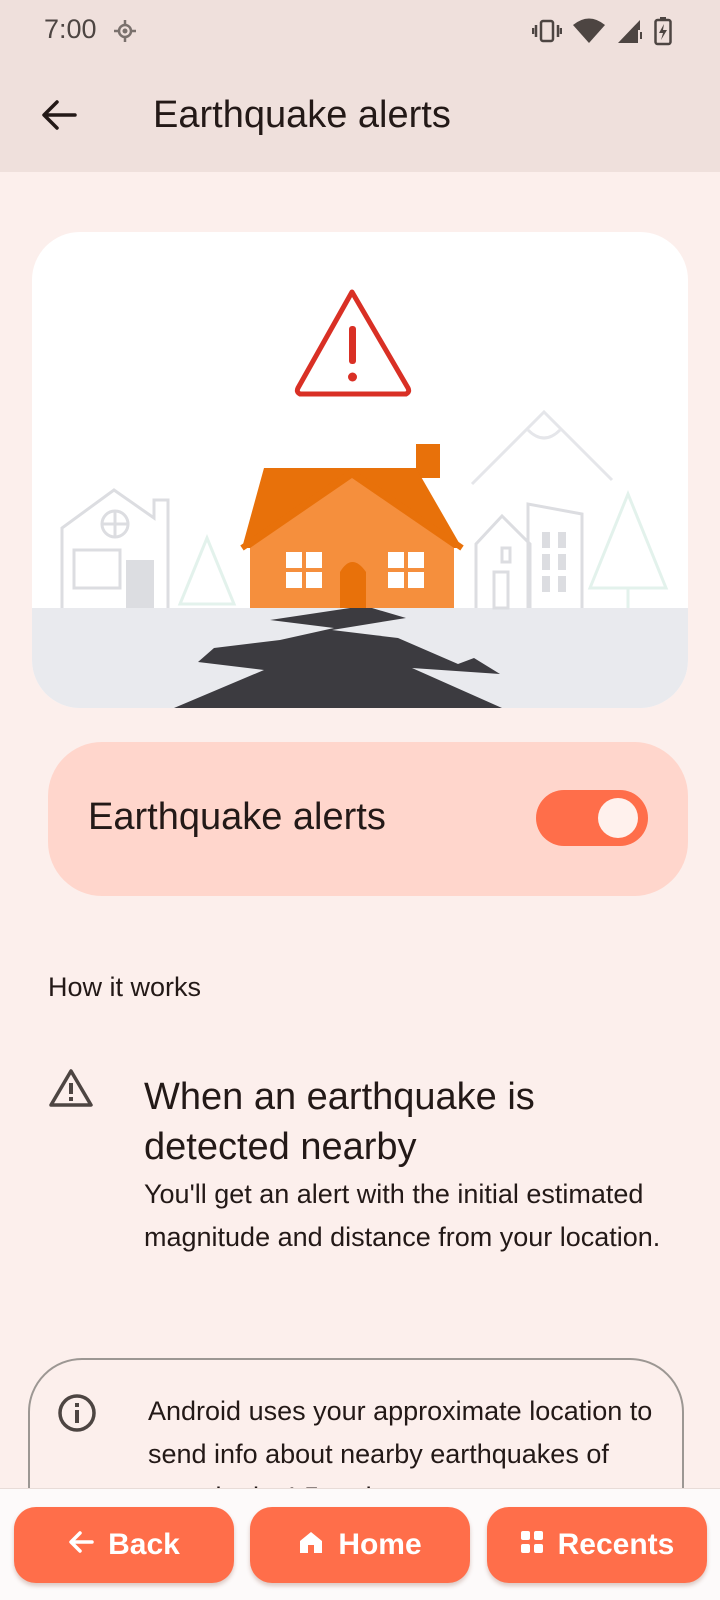  I want to click on home-icon, so click(311, 1545).